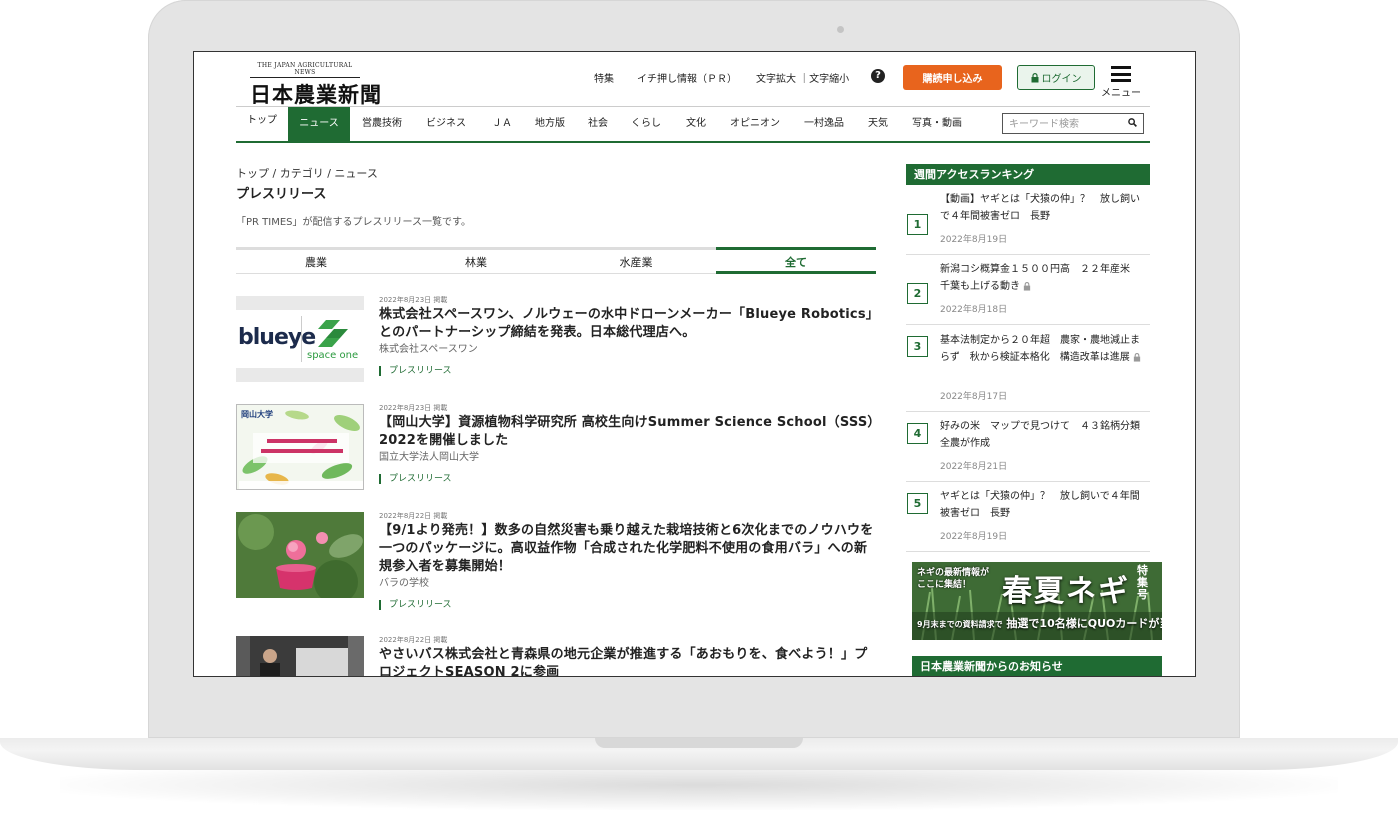  I want to click on rank-number: 3, so click(917, 346).